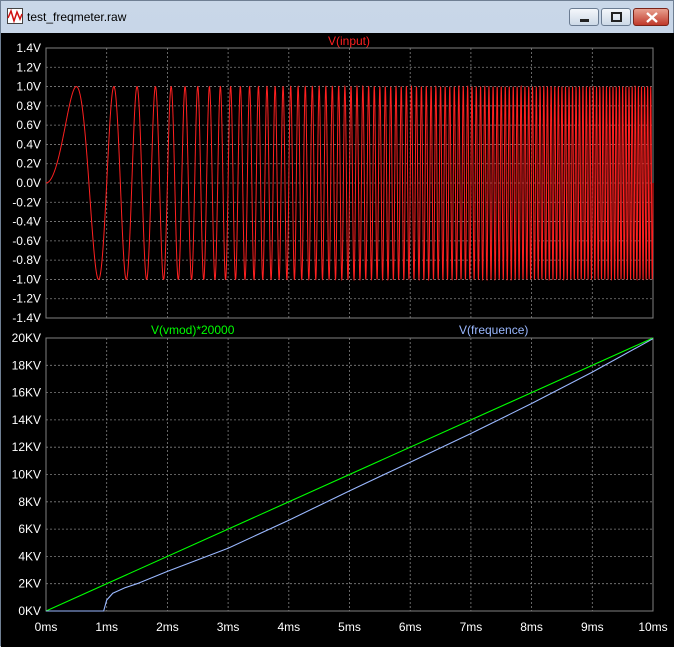 The width and height of the screenshot is (674, 647). I want to click on pane1-ytick-label: -1.2V, so click(26, 299).